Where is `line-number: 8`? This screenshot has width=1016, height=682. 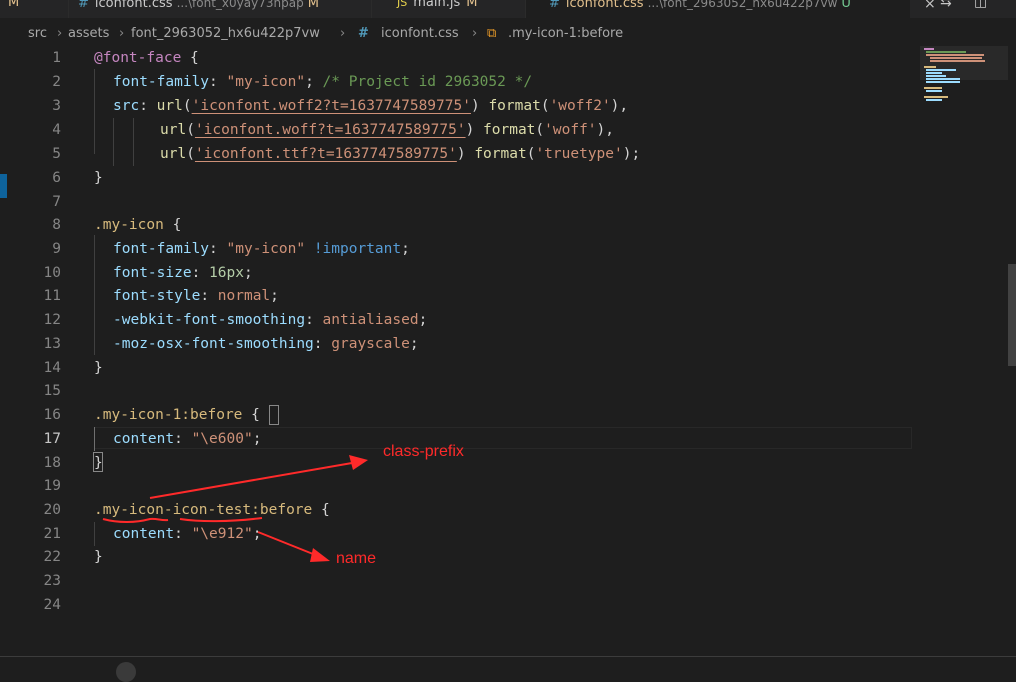
line-number: 8 is located at coordinates (56, 225).